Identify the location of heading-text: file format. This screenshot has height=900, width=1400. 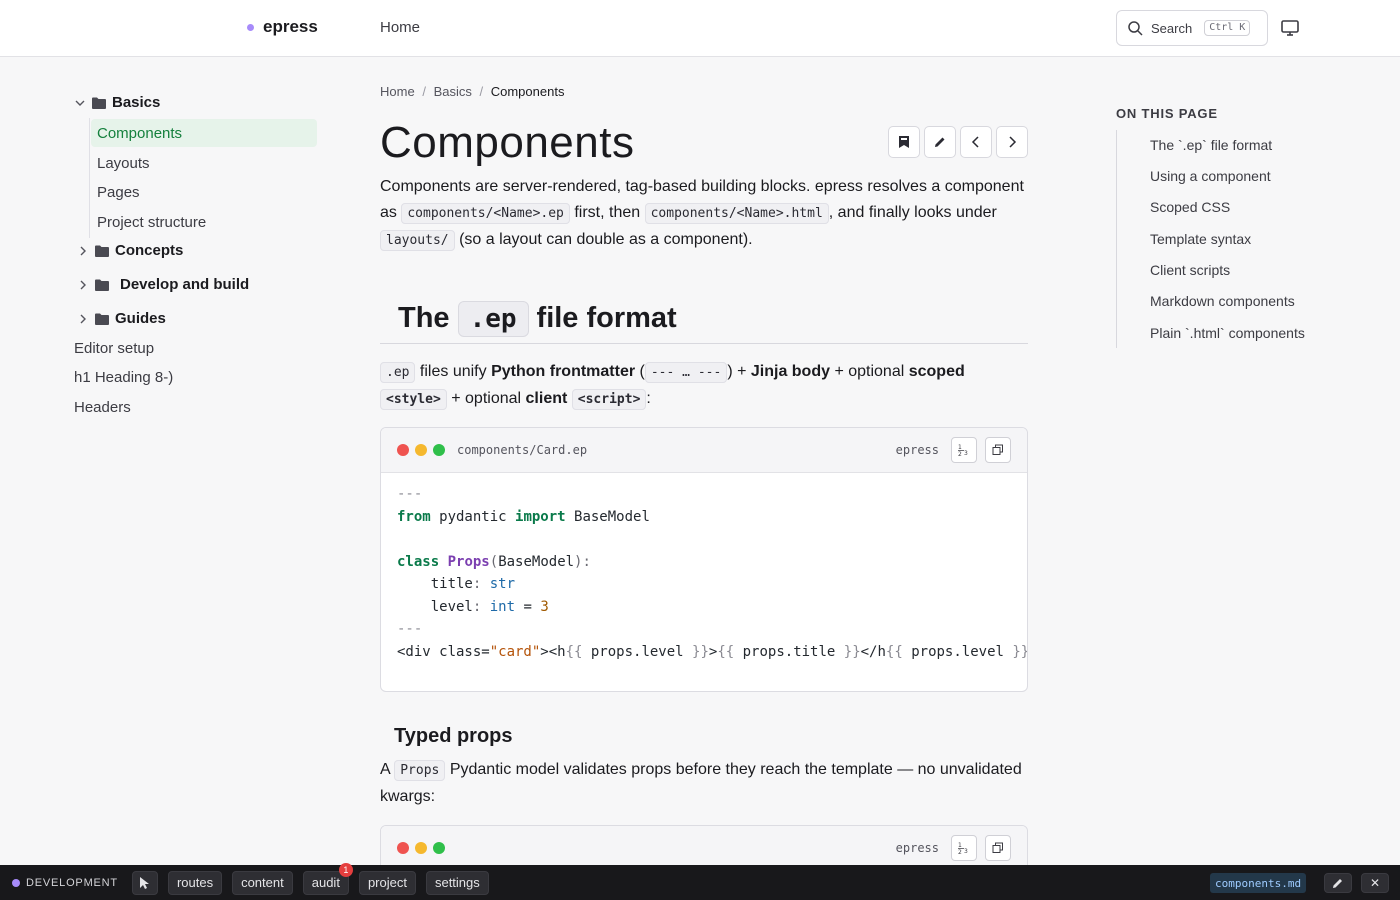
(606, 318).